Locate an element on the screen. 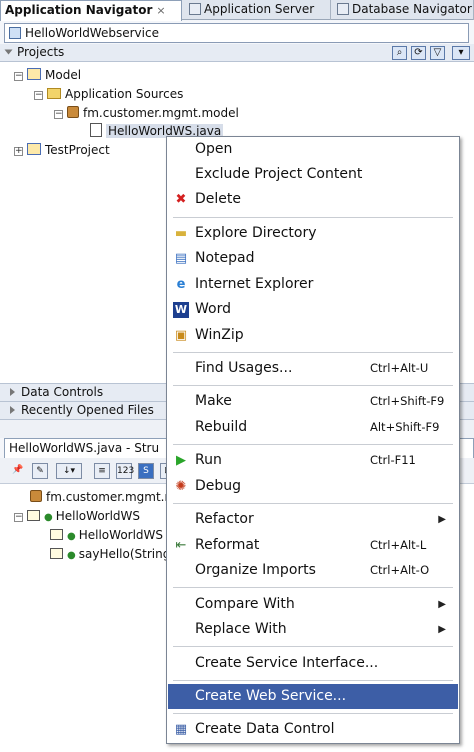 The width and height of the screenshot is (474, 752). menu-item-debug: ✺ Debug is located at coordinates (313, 486).